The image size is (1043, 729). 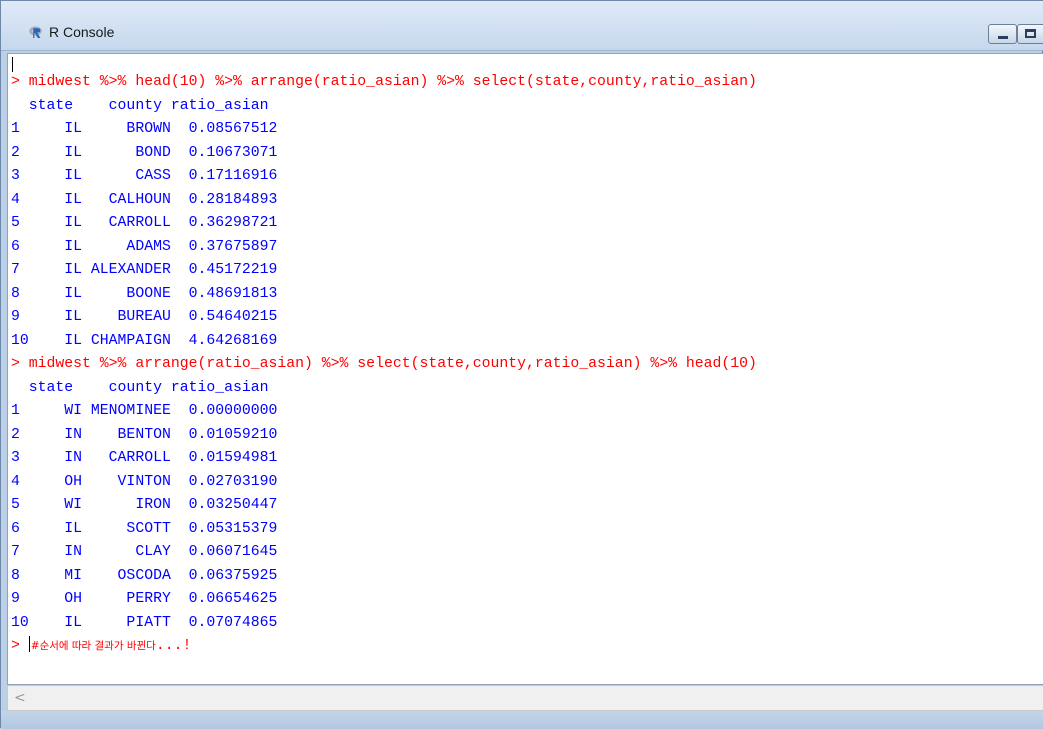 What do you see at coordinates (144, 152) in the screenshot?
I see `output-line: 2 IL BOND 0.10673071` at bounding box center [144, 152].